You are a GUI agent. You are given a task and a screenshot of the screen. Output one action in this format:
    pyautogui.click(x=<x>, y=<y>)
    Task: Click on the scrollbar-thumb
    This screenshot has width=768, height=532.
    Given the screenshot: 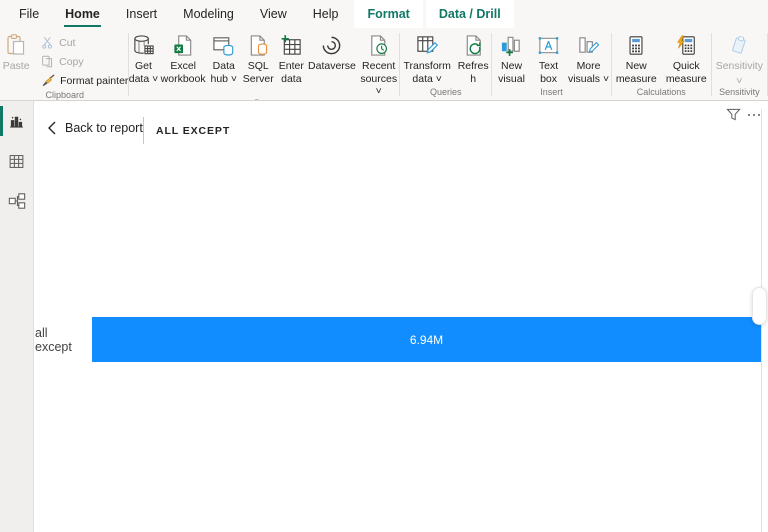 What is the action you would take?
    pyautogui.click(x=759, y=306)
    